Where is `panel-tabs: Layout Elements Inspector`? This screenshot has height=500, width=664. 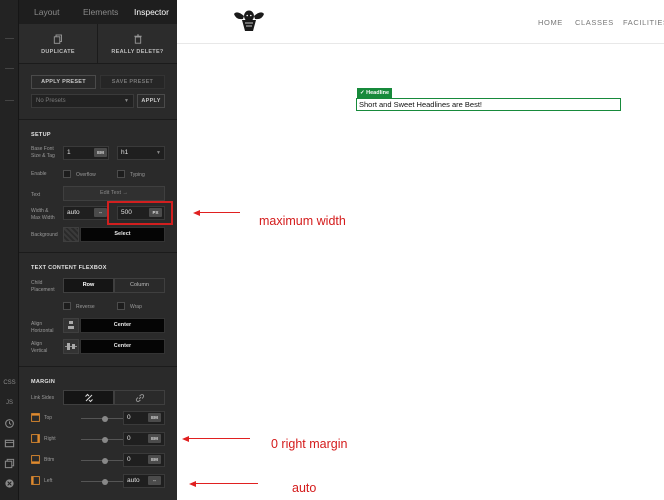
panel-tabs: Layout Elements Inspector is located at coordinates (98, 12).